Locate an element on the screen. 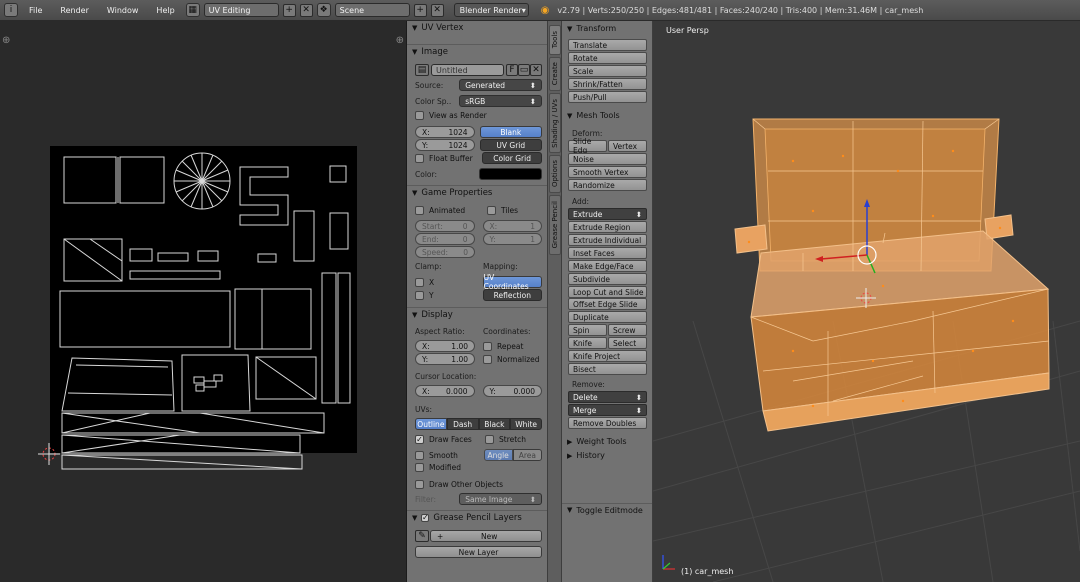 The height and width of the screenshot is (582, 1080). end-field: End: 0 is located at coordinates (445, 239).